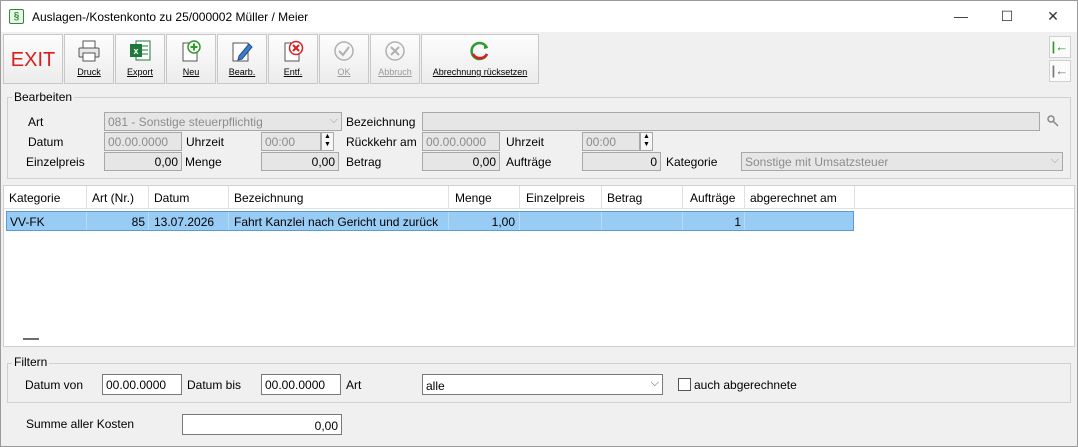 Image resolution: width=1078 pixels, height=447 pixels. What do you see at coordinates (817, 162) in the screenshot?
I see `kategorie-value: Sonstige mit Umsatzsteuer` at bounding box center [817, 162].